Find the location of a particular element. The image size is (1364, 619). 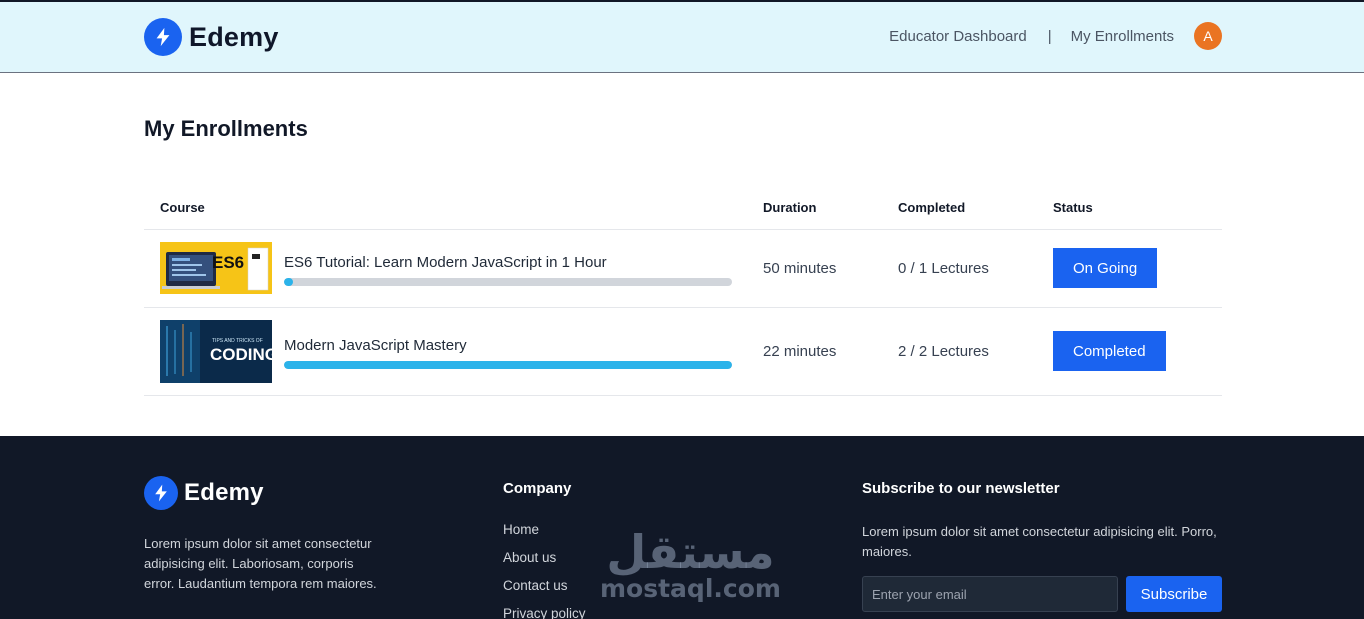

footer-link-contact: Contact us is located at coordinates (544, 592).